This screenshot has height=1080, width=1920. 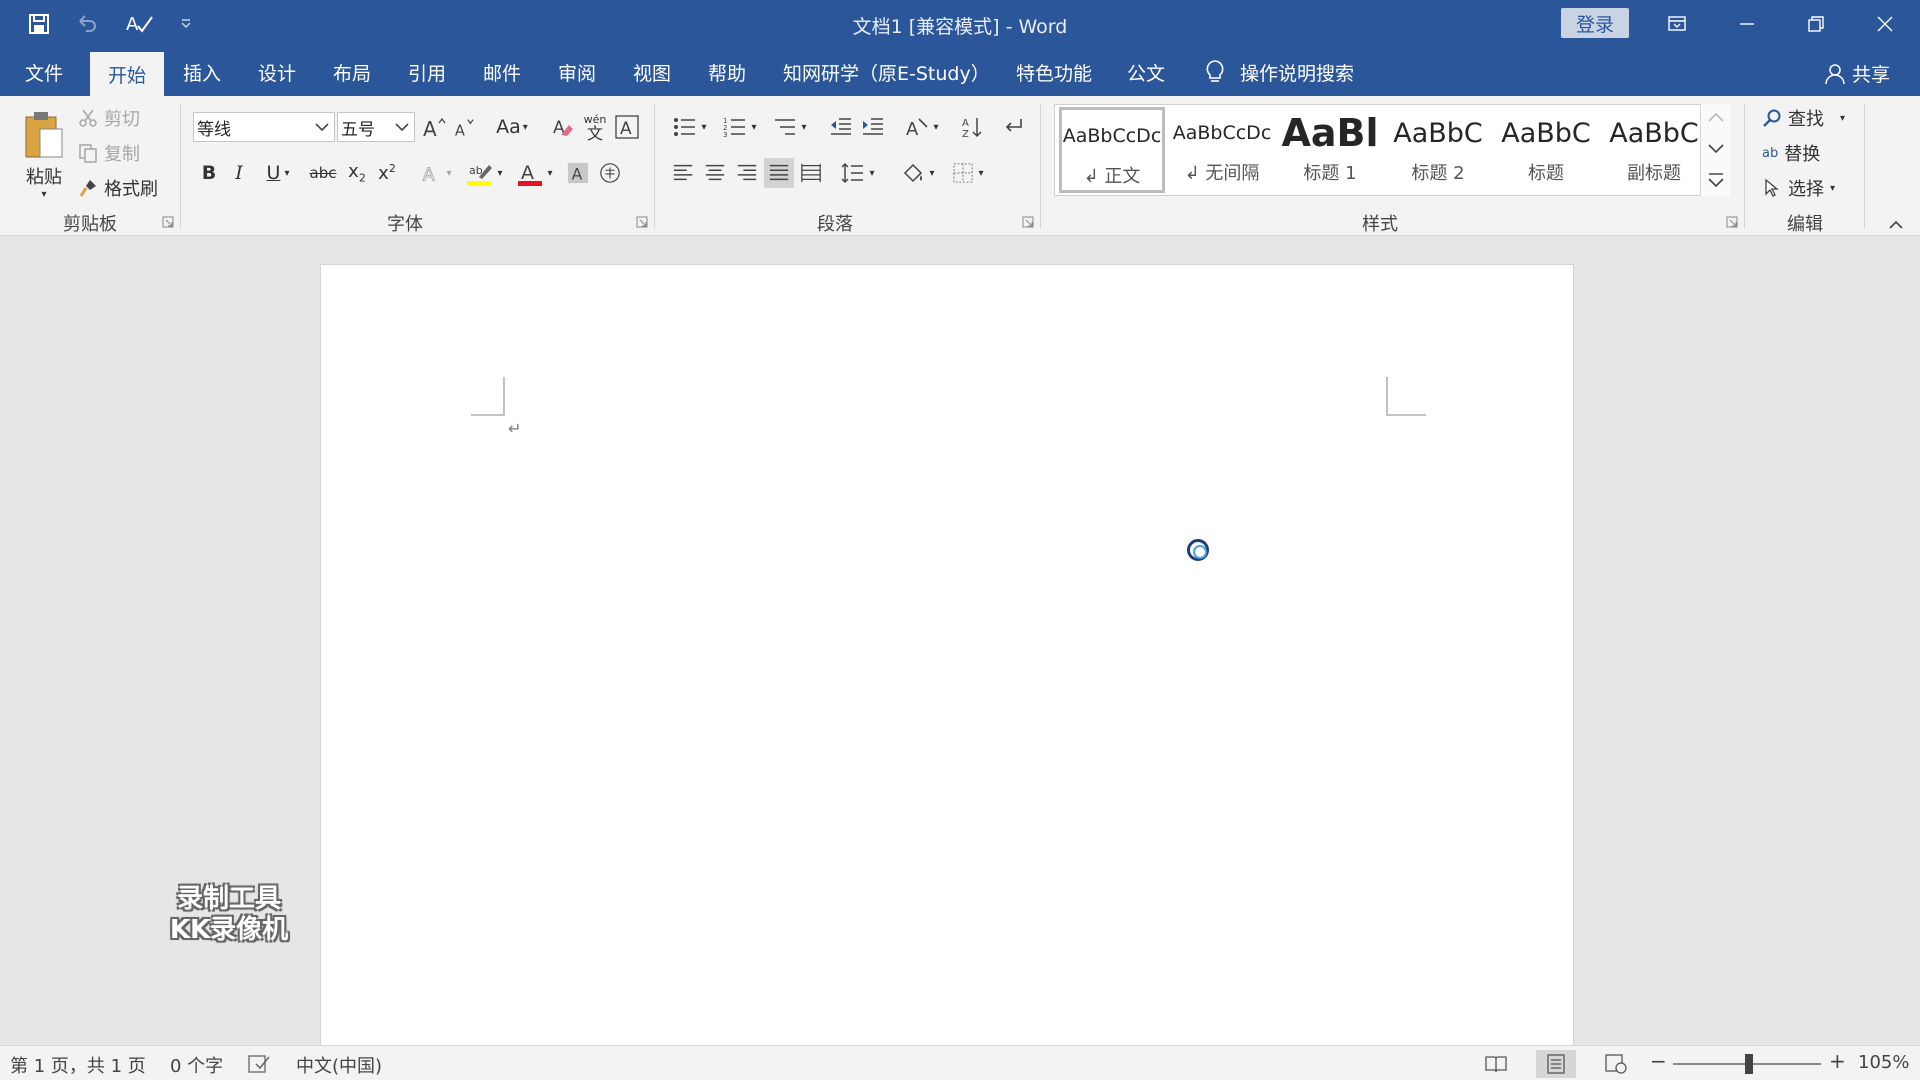 I want to click on minimize-button, so click(x=1747, y=24).